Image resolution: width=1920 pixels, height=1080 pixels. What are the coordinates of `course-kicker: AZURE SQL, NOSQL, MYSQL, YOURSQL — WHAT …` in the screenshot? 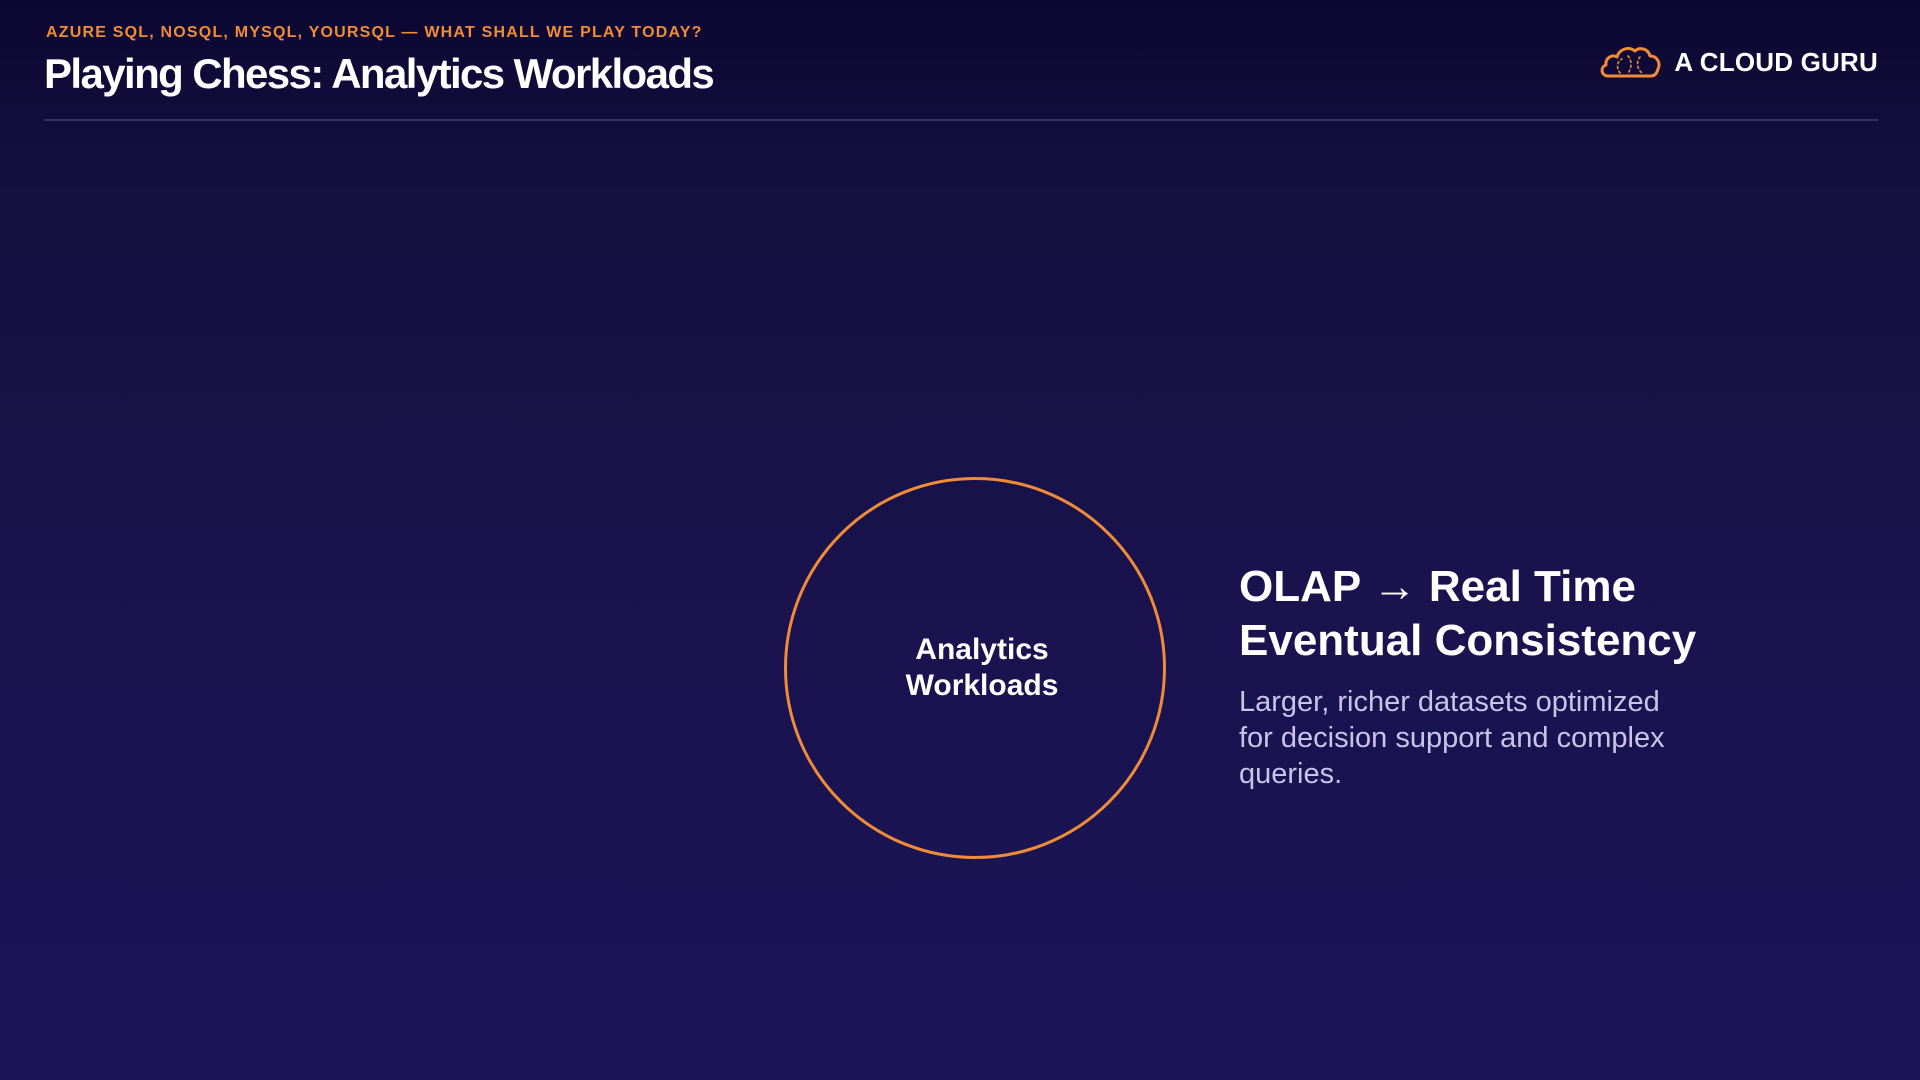 It's located at (374, 32).